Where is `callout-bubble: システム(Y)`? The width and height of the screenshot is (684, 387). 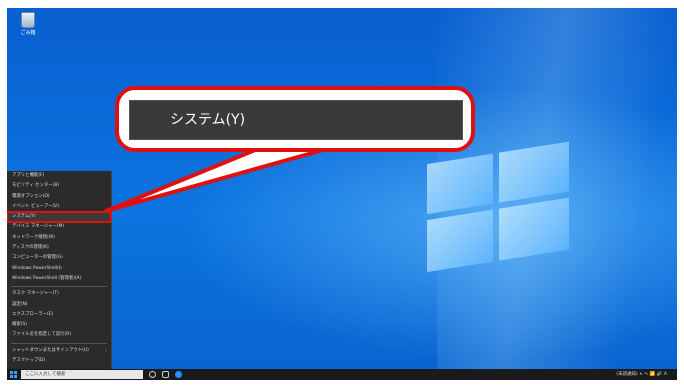 callout-bubble: システム(Y) is located at coordinates (295, 119).